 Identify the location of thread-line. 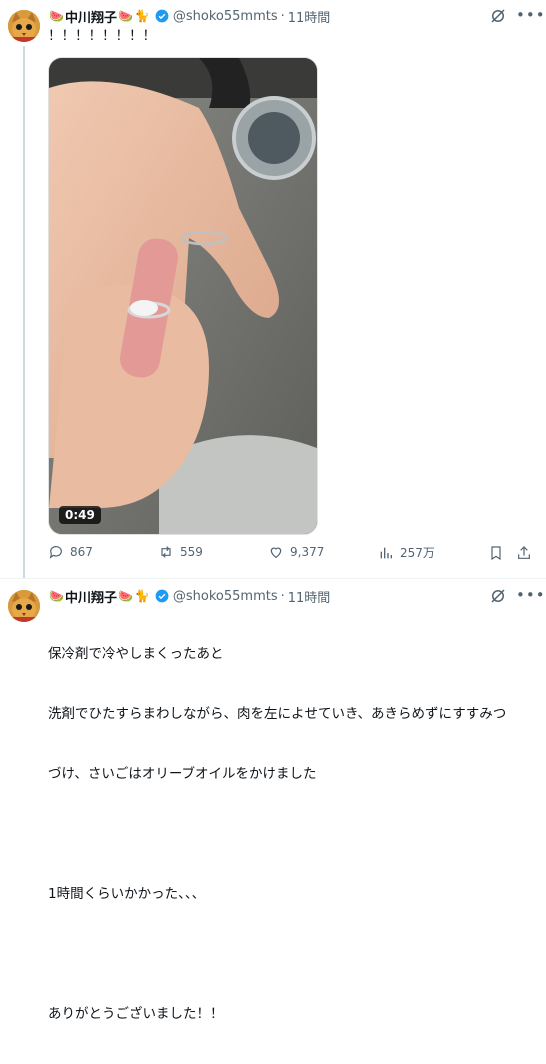
(24, 312).